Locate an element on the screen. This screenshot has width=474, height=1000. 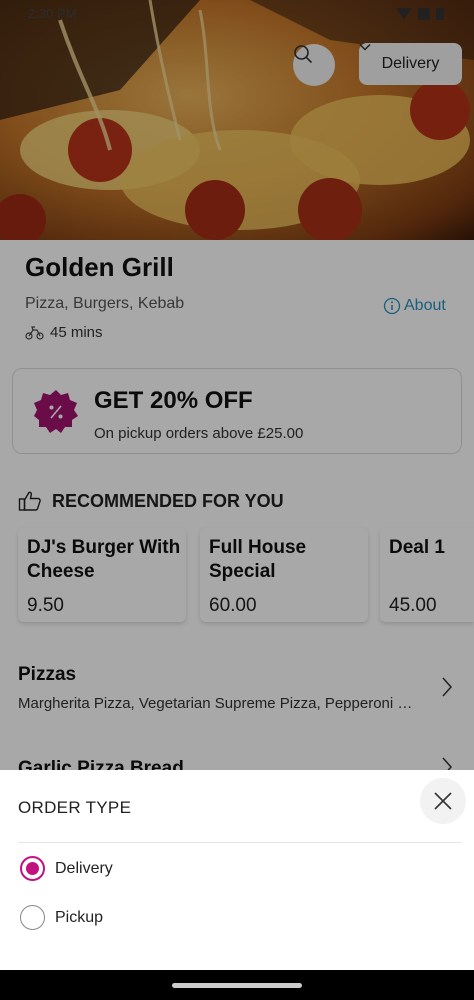
divider is located at coordinates (240, 842).